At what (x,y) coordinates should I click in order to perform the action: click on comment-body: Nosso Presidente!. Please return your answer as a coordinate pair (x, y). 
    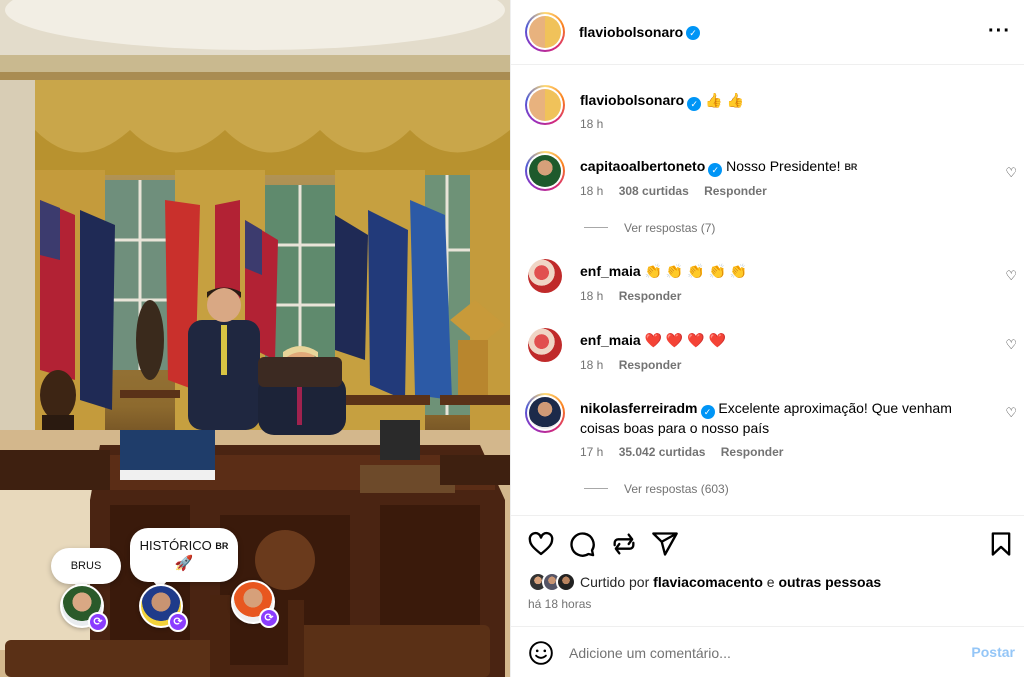
    Looking at the image, I should click on (783, 166).